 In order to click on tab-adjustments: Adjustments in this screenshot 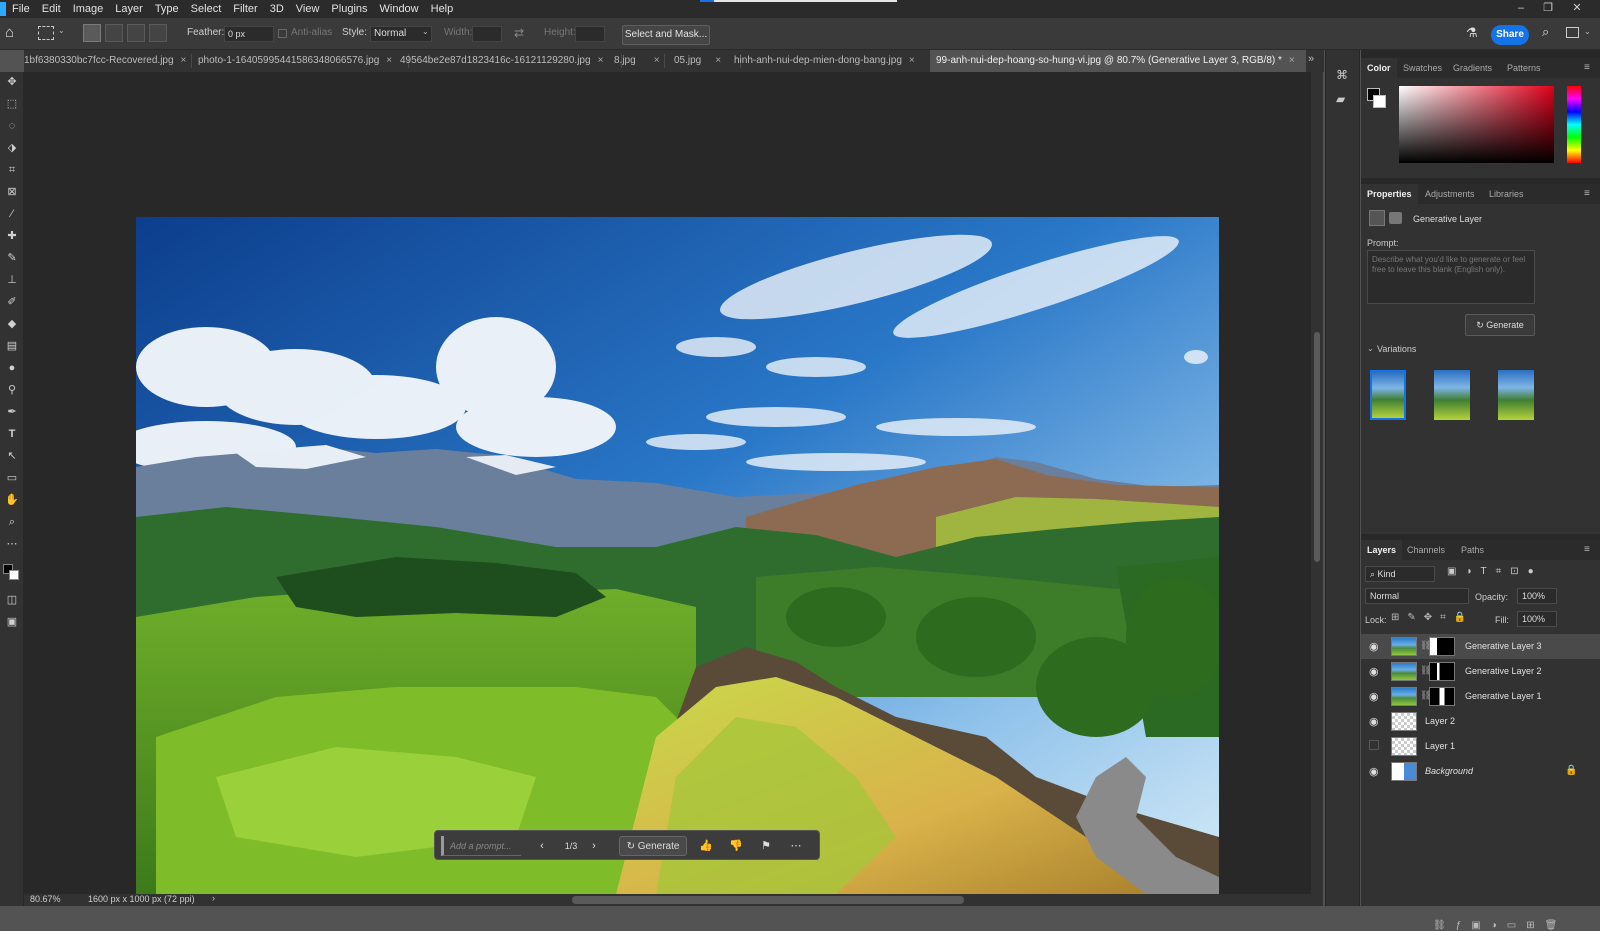, I will do `click(1450, 194)`.